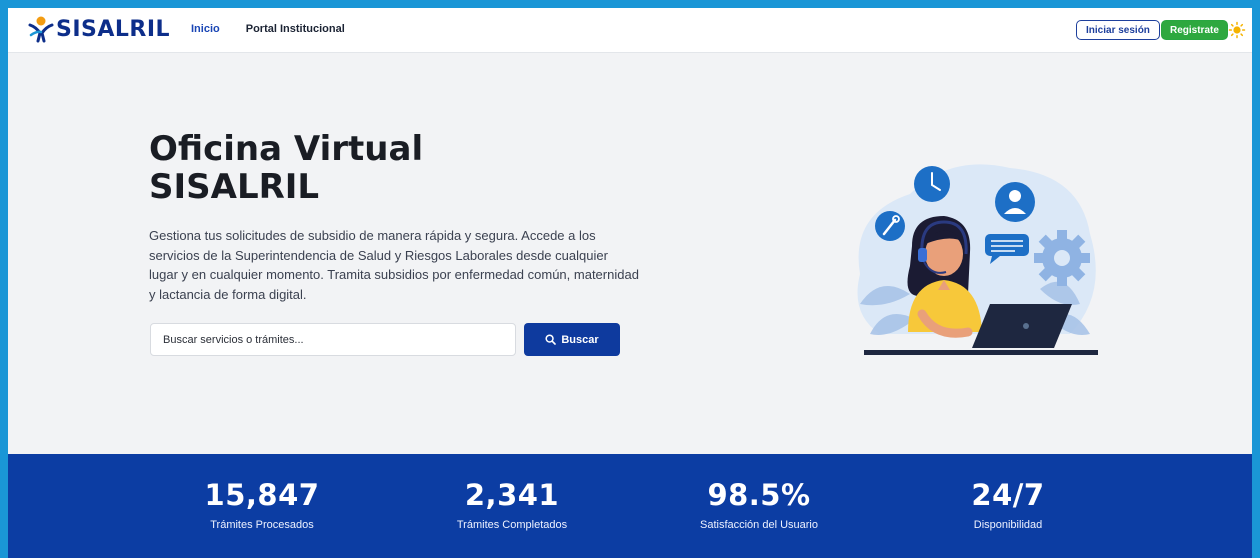  Describe the element at coordinates (333, 339) in the screenshot. I see `search-input` at that location.